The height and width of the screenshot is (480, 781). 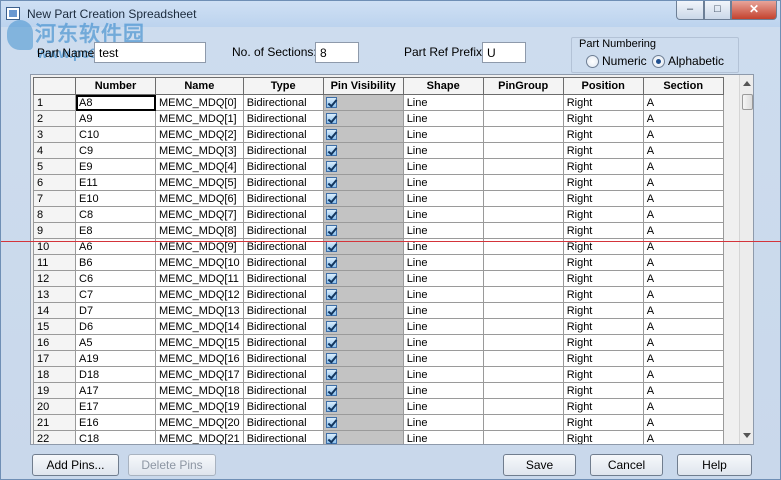 What do you see at coordinates (115, 342) in the screenshot?
I see `number-cell: A5` at bounding box center [115, 342].